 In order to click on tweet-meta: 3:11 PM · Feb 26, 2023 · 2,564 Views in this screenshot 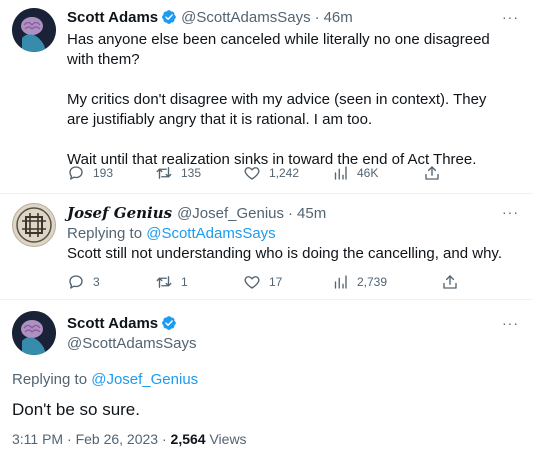, I will do `click(129, 439)`.